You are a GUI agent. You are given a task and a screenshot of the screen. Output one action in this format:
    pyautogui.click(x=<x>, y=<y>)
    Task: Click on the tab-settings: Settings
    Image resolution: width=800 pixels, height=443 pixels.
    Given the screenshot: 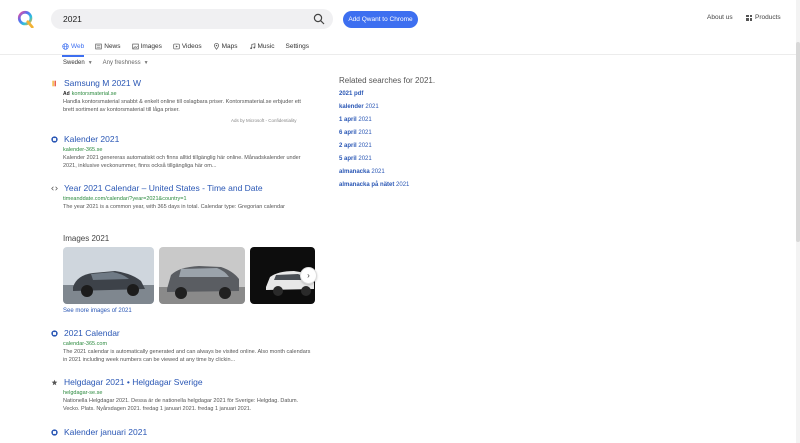 What is the action you would take?
    pyautogui.click(x=298, y=46)
    